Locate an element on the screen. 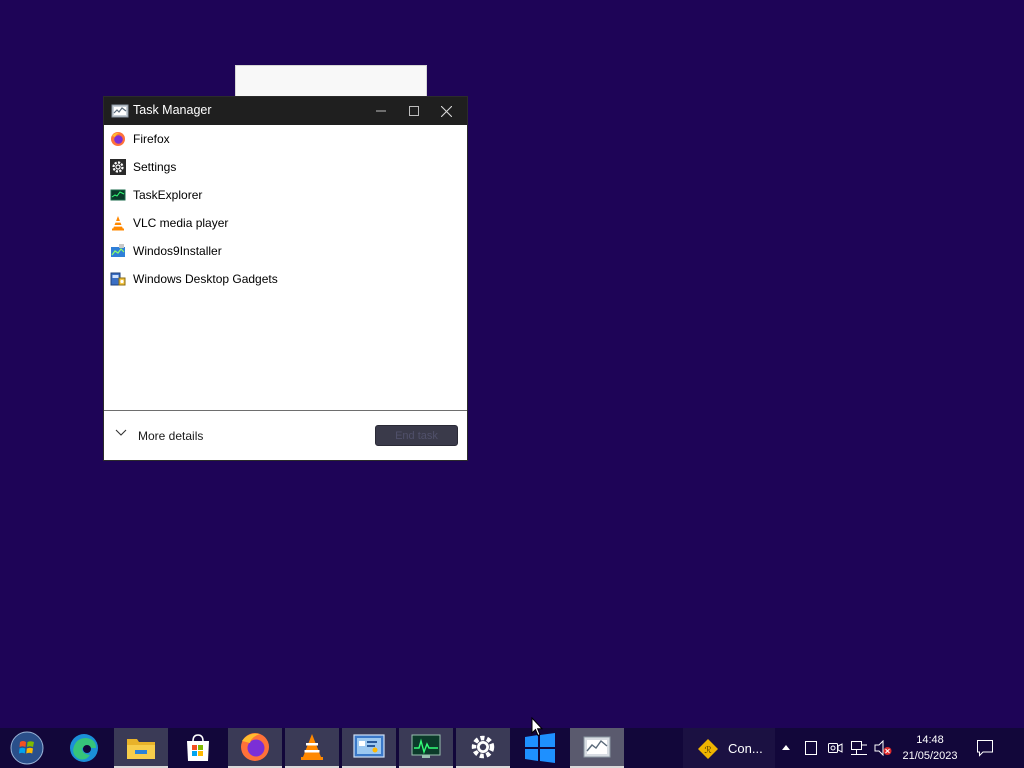 The image size is (1024, 768). maximize-icon is located at coordinates (413, 111).